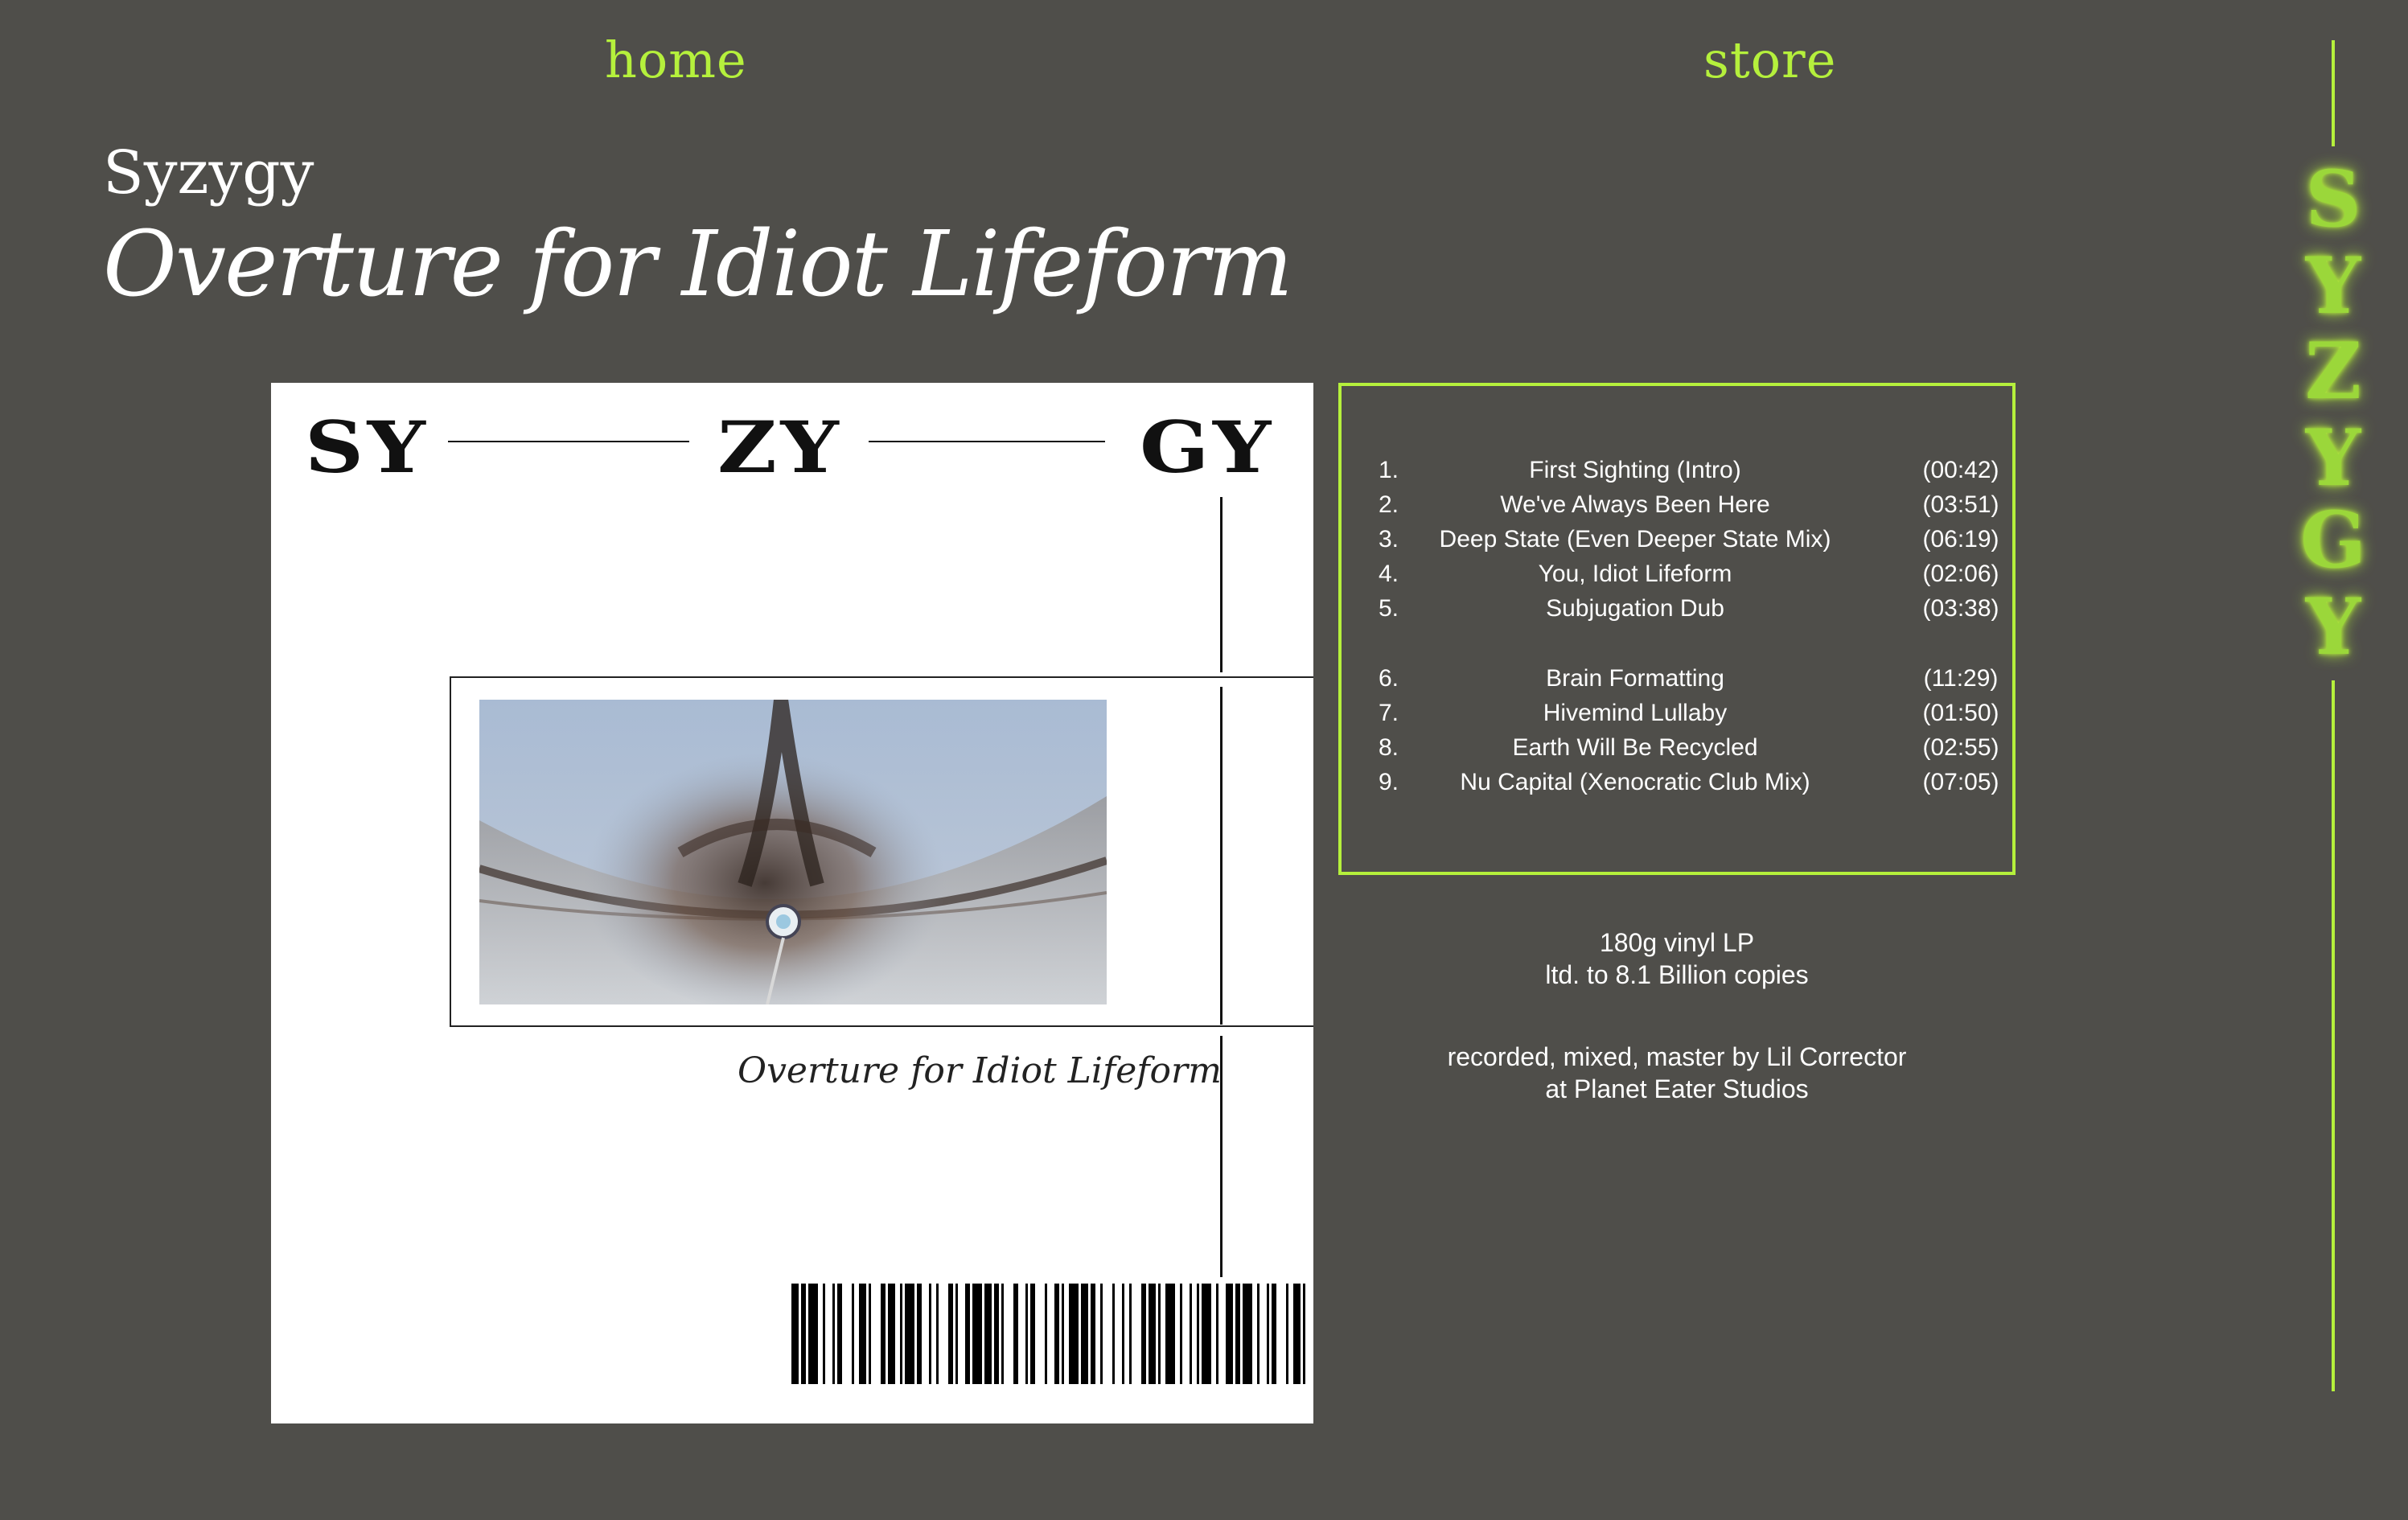 The image size is (2408, 1520). Describe the element at coordinates (1635, 713) in the screenshot. I see `track-title: Hivemind Lullaby` at that location.